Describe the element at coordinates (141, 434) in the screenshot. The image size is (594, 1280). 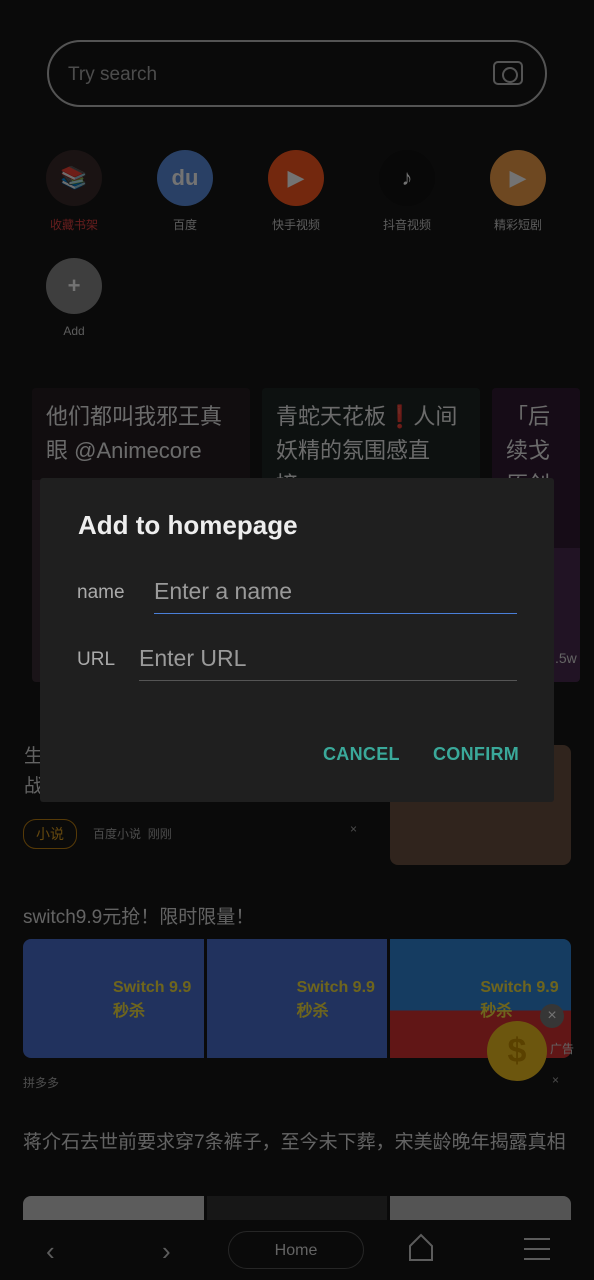
I see `video-title: 他们都叫我邪王真眼 @Animecore` at that location.